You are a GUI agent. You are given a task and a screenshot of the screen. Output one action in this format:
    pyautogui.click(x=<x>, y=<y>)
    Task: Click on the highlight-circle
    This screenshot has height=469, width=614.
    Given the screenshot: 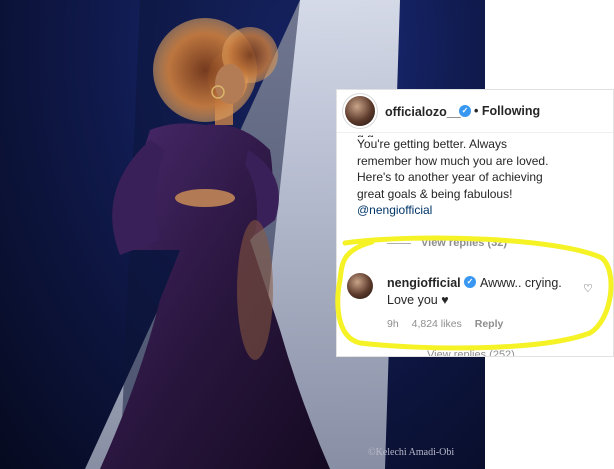 What is the action you would take?
    pyautogui.click(x=474, y=293)
    